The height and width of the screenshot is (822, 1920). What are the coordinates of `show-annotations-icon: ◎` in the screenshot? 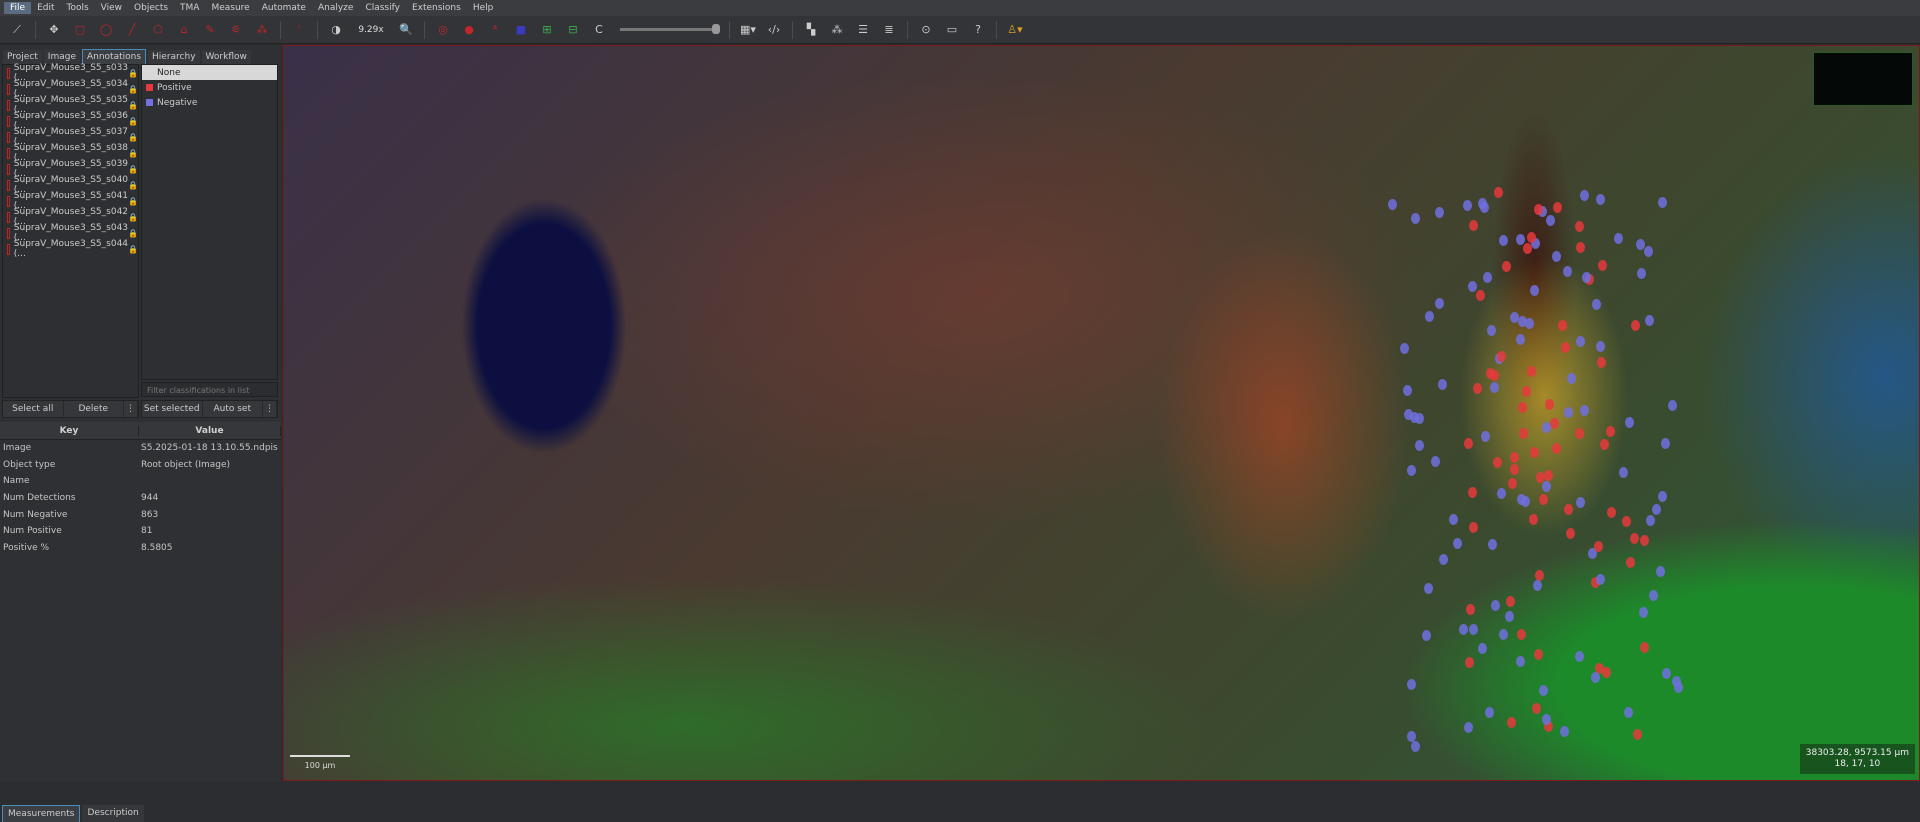 It's located at (443, 30).